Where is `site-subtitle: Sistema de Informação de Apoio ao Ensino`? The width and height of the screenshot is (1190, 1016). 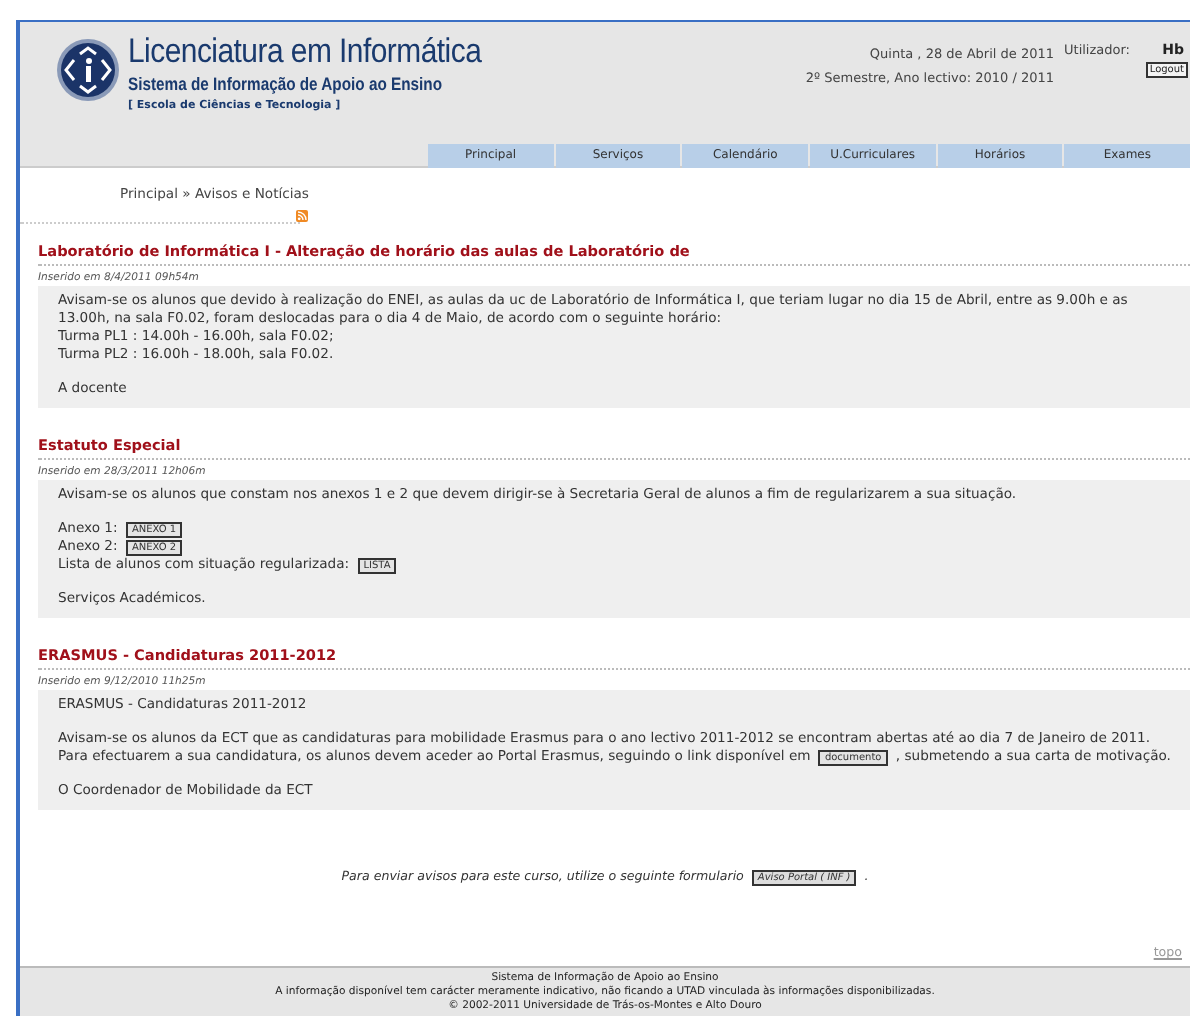
site-subtitle: Sistema de Informação de Apoio ao Ensino is located at coordinates (286, 84).